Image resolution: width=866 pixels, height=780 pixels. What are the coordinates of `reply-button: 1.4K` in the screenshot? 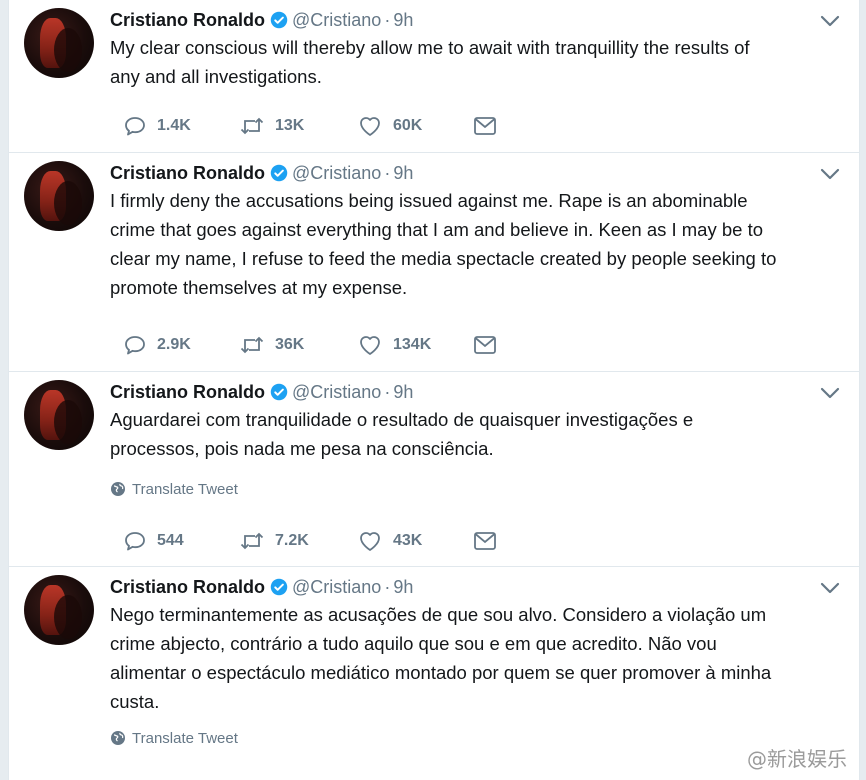 It's located at (181, 126).